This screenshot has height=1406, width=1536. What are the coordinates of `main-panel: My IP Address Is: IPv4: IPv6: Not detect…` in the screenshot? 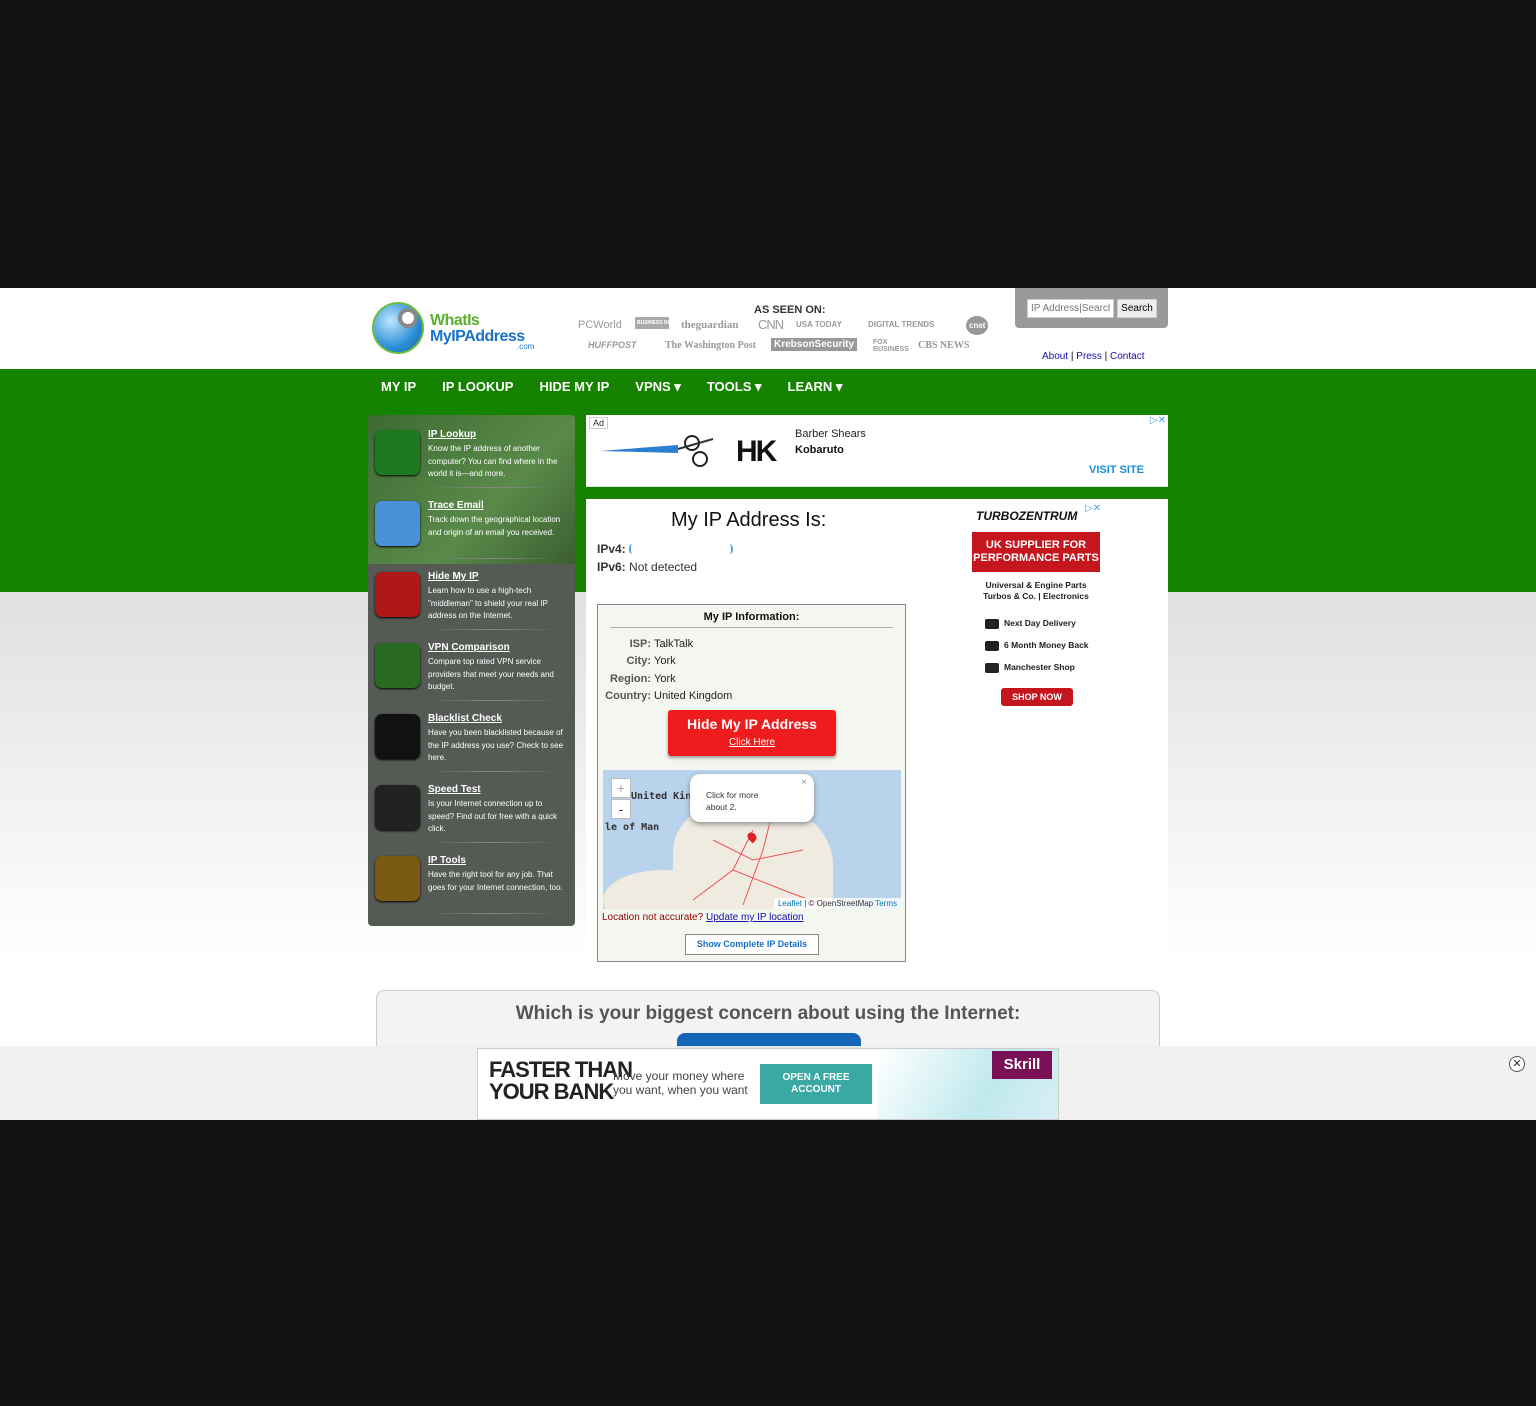 It's located at (877, 734).